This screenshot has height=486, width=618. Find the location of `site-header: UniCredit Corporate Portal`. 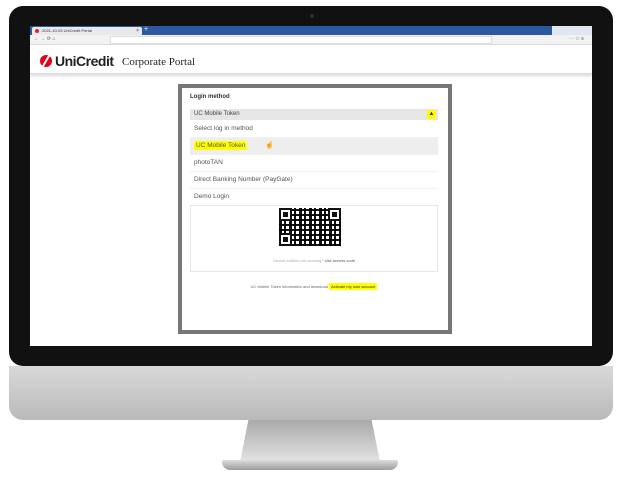

site-header: UniCredit Corporate Portal is located at coordinates (311, 59).